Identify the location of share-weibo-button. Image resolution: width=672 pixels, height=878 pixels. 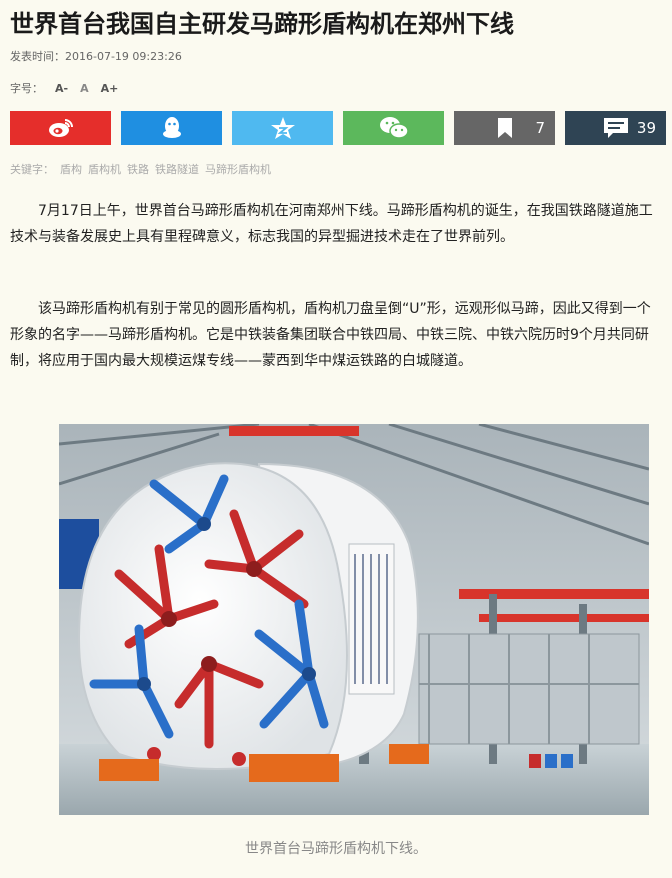
(60, 128).